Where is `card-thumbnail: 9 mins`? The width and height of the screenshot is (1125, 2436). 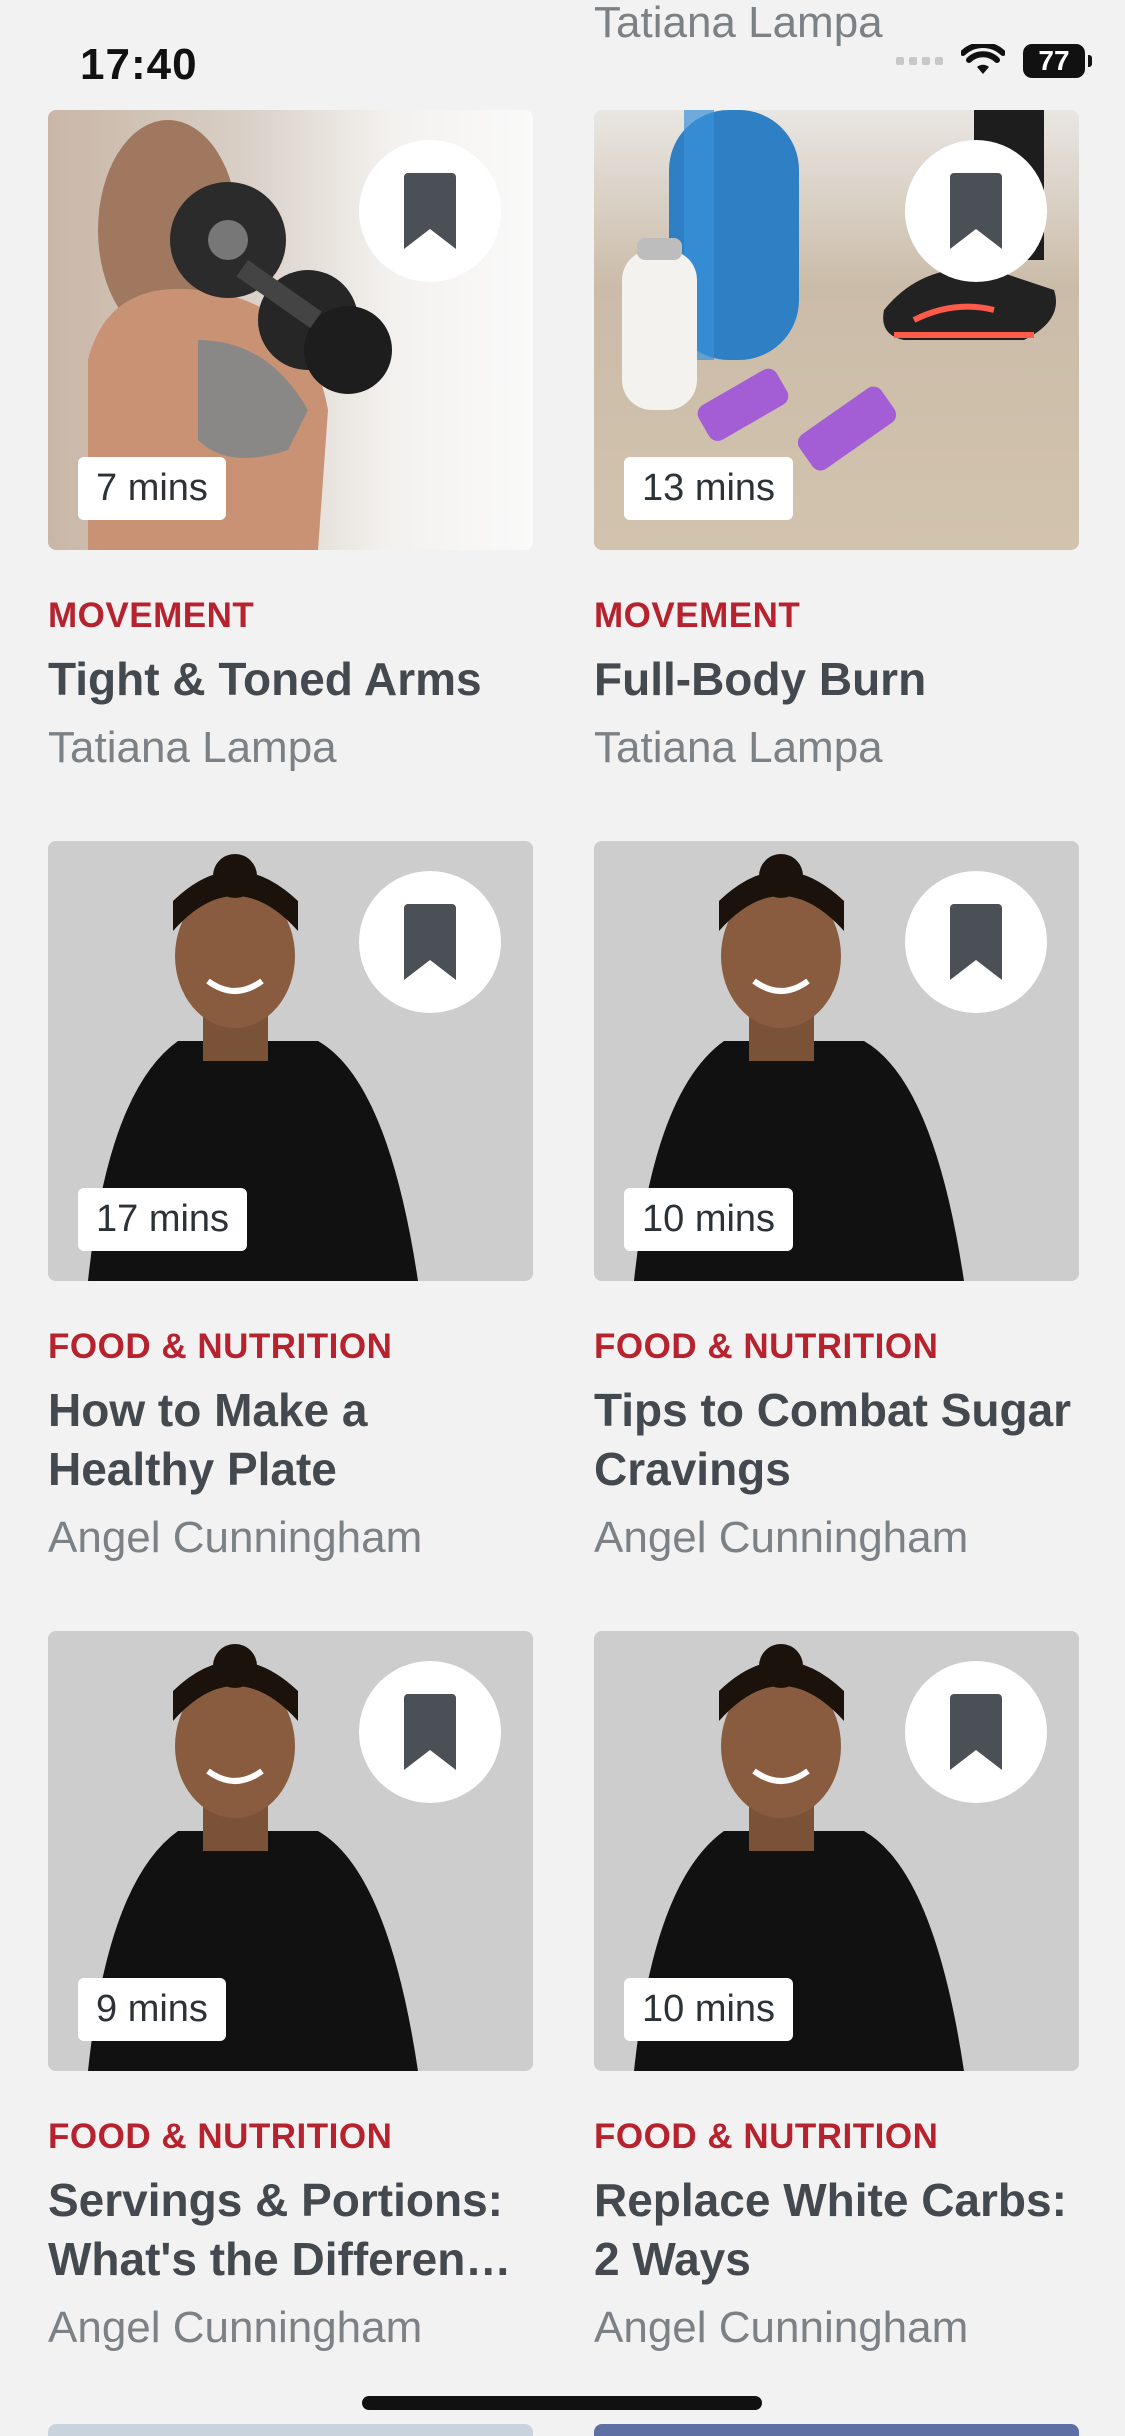 card-thumbnail: 9 mins is located at coordinates (290, 1851).